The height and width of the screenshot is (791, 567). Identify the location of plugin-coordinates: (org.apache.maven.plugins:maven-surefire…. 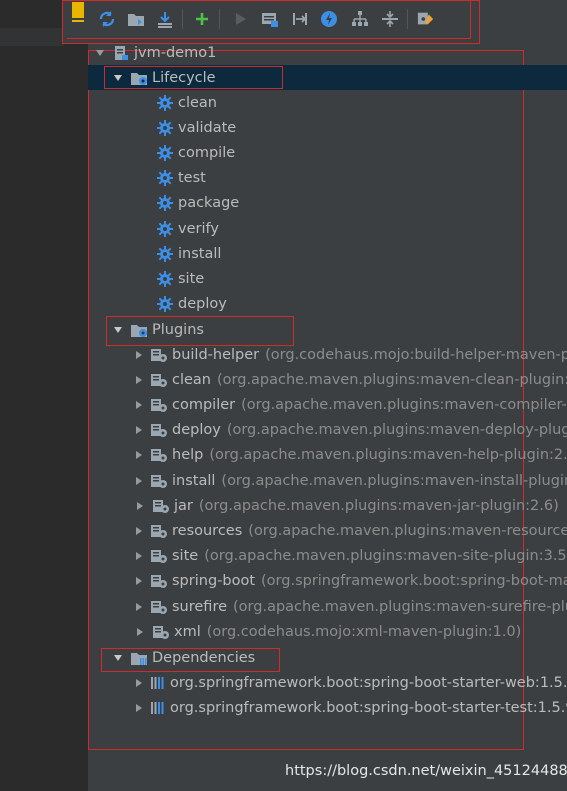
(400, 606).